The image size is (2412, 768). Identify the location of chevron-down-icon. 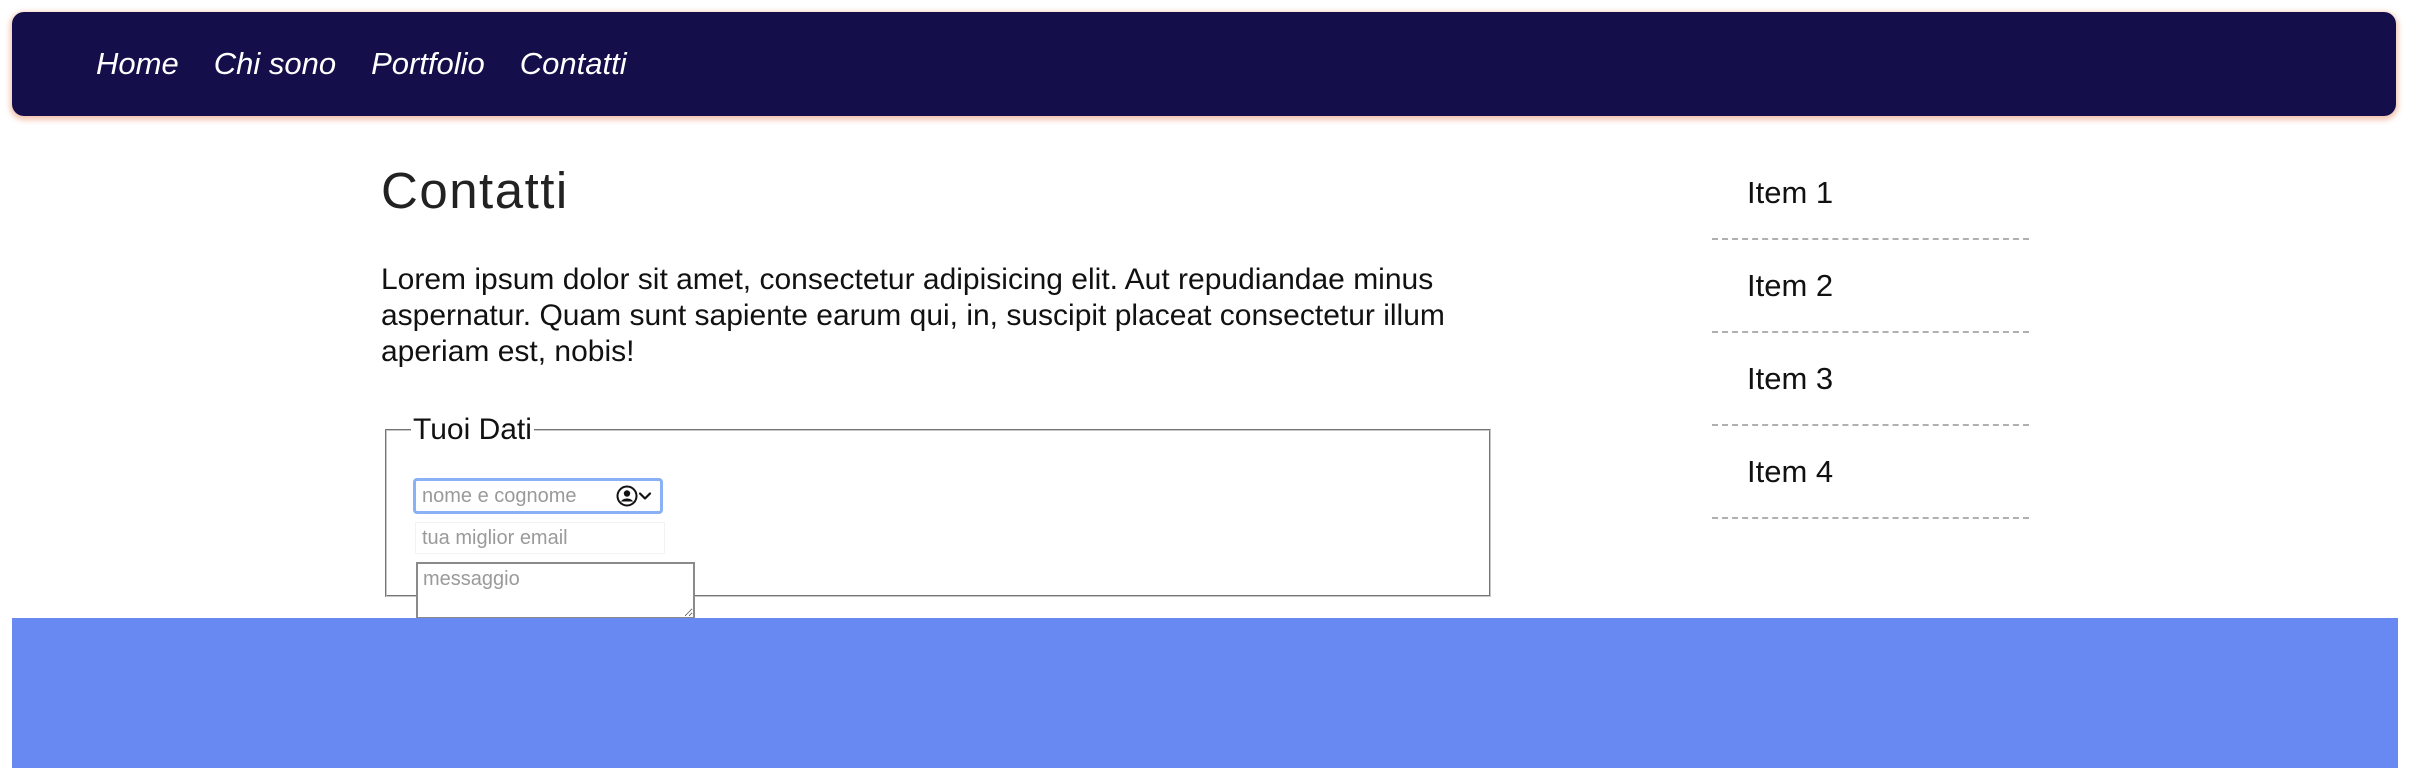
(645, 496).